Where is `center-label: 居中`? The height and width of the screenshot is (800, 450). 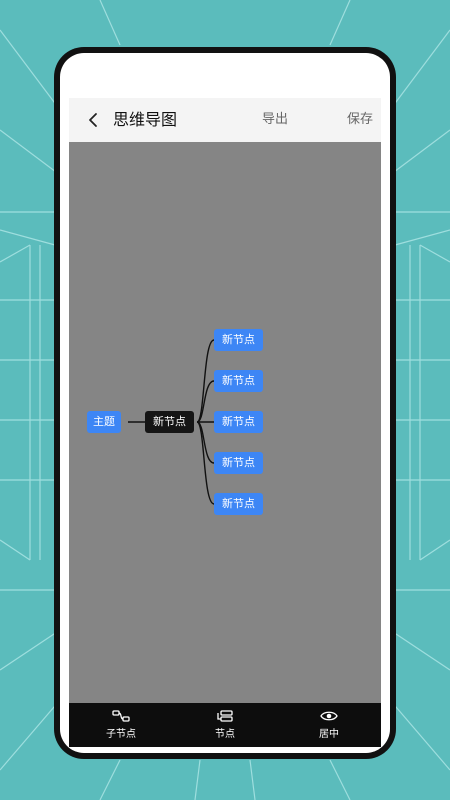 center-label: 居中 is located at coordinates (329, 734).